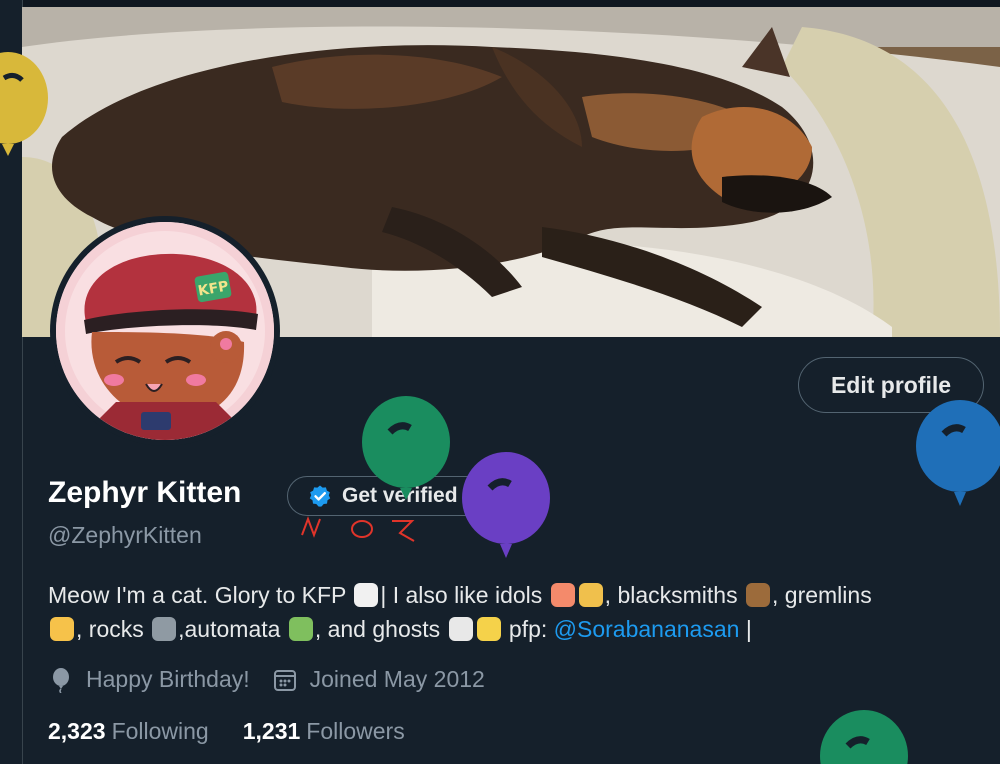 The width and height of the screenshot is (1000, 764). What do you see at coordinates (758, 595) in the screenshot?
I see `hammer-emoji-icon` at bounding box center [758, 595].